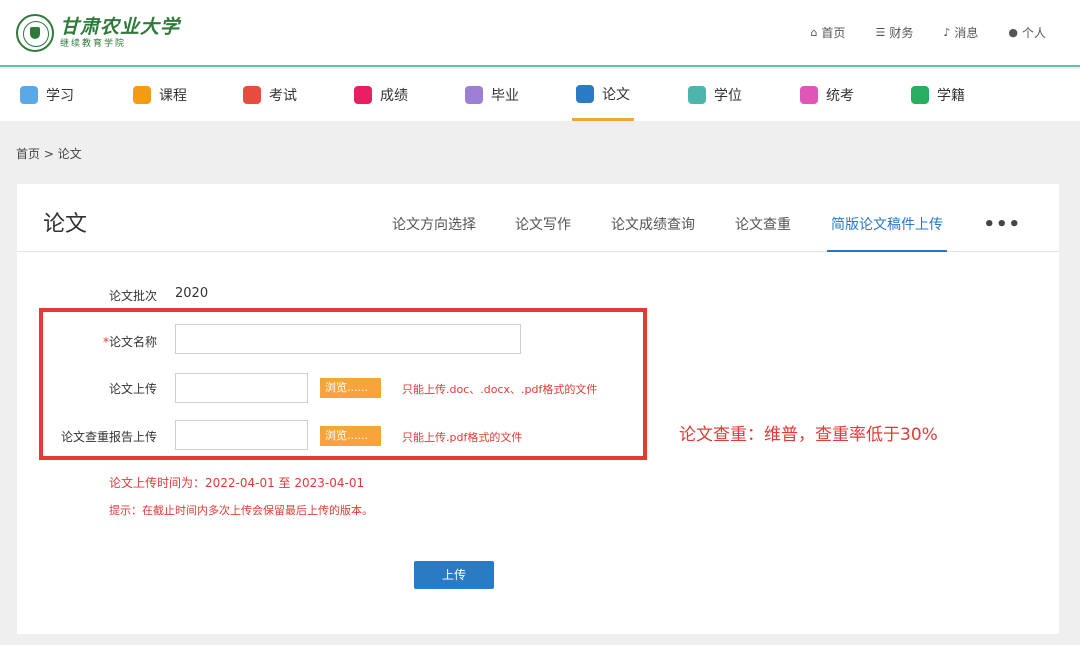 The image size is (1080, 645). Describe the element at coordinates (434, 233) in the screenshot. I see `tab-thesis-direction: 论文方向选择` at that location.